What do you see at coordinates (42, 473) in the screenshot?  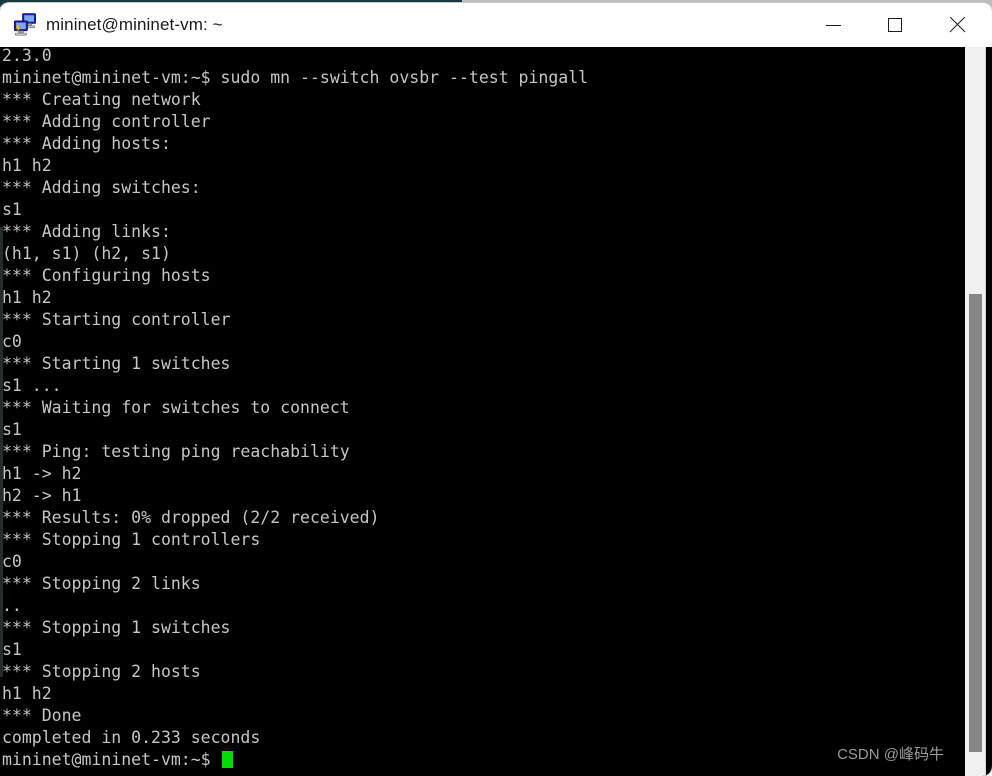 I see `terminal-line: h1 -> h2` at bounding box center [42, 473].